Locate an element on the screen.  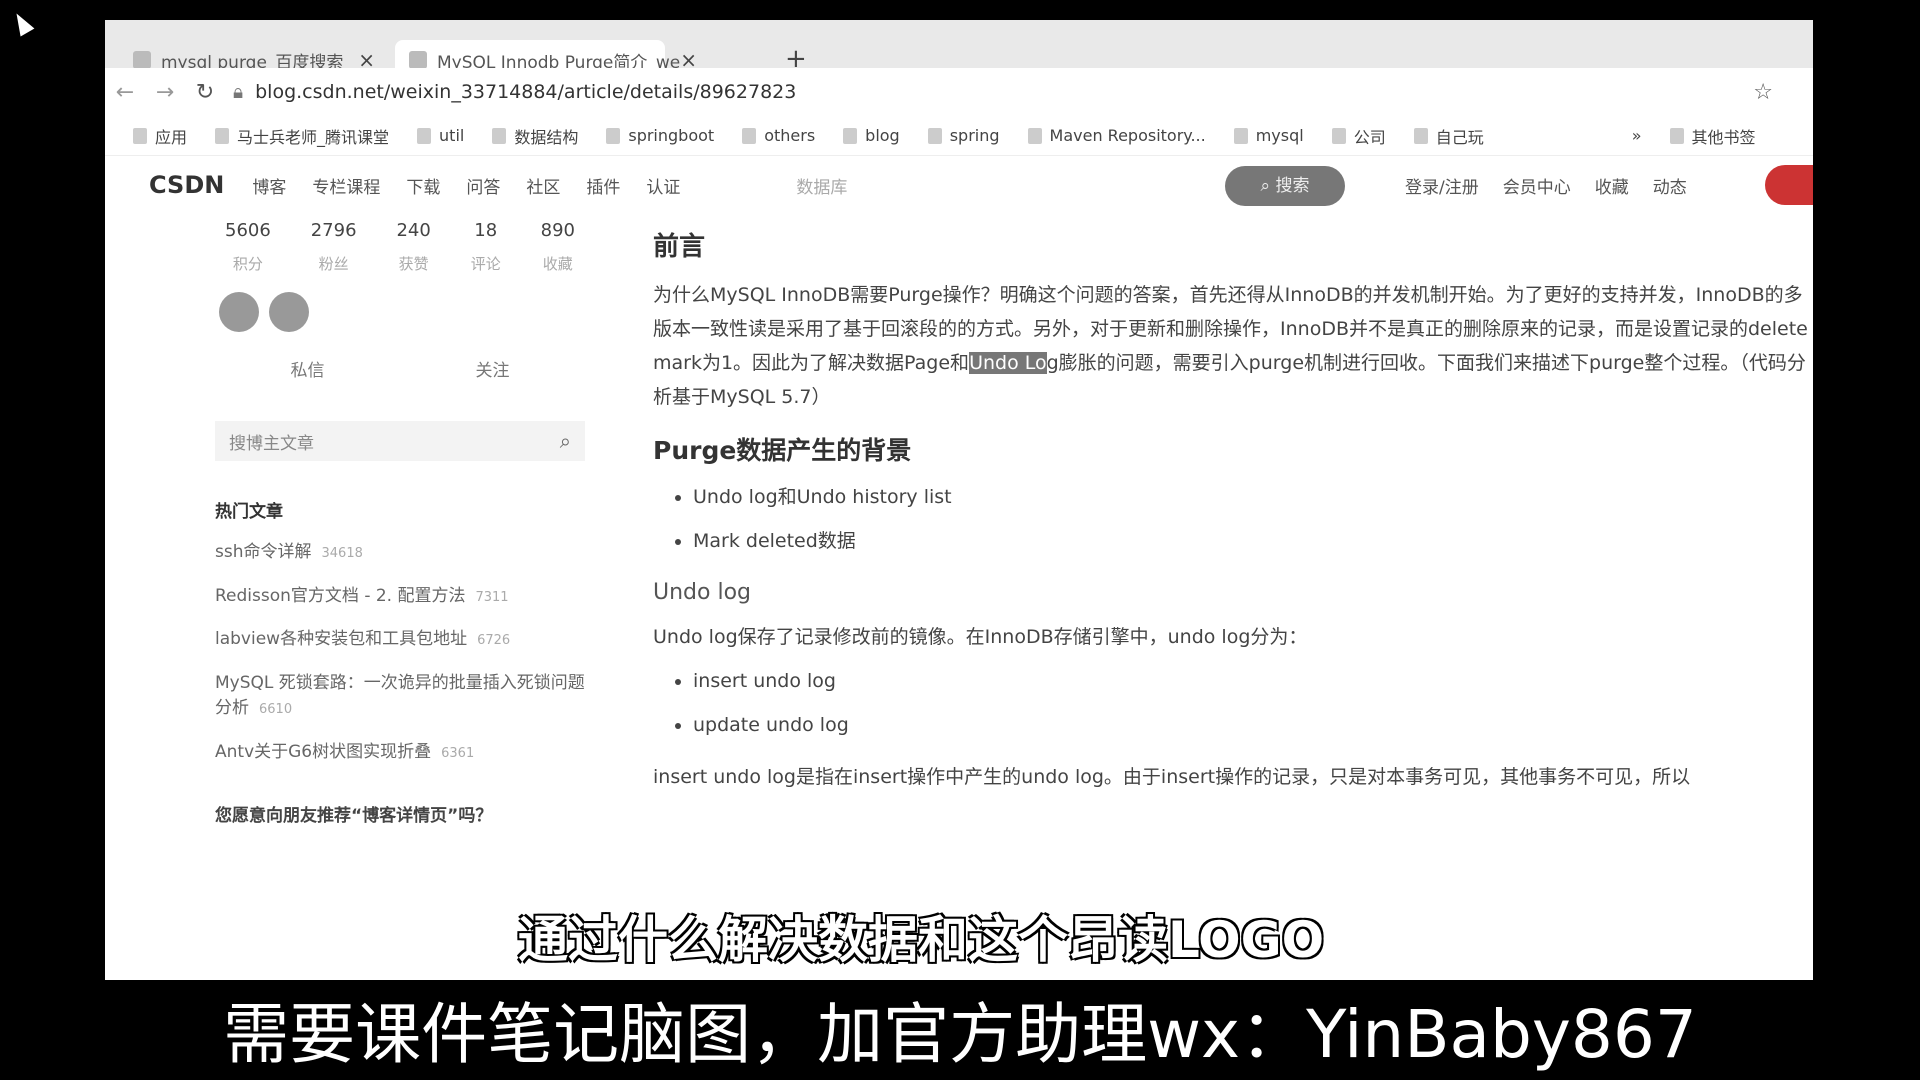
lock-icon: 🔒︎ is located at coordinates (238, 92).